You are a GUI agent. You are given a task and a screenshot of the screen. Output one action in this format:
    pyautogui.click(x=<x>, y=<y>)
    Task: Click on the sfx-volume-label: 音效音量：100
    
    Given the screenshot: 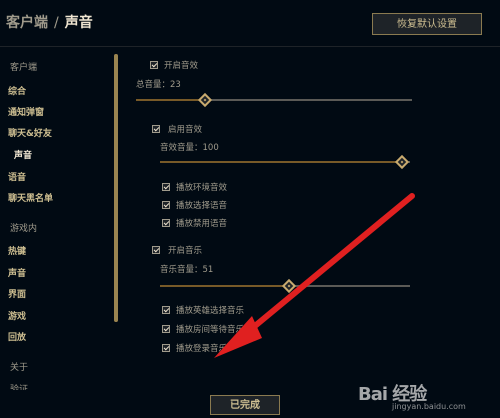 What is the action you would take?
    pyautogui.click(x=189, y=148)
    